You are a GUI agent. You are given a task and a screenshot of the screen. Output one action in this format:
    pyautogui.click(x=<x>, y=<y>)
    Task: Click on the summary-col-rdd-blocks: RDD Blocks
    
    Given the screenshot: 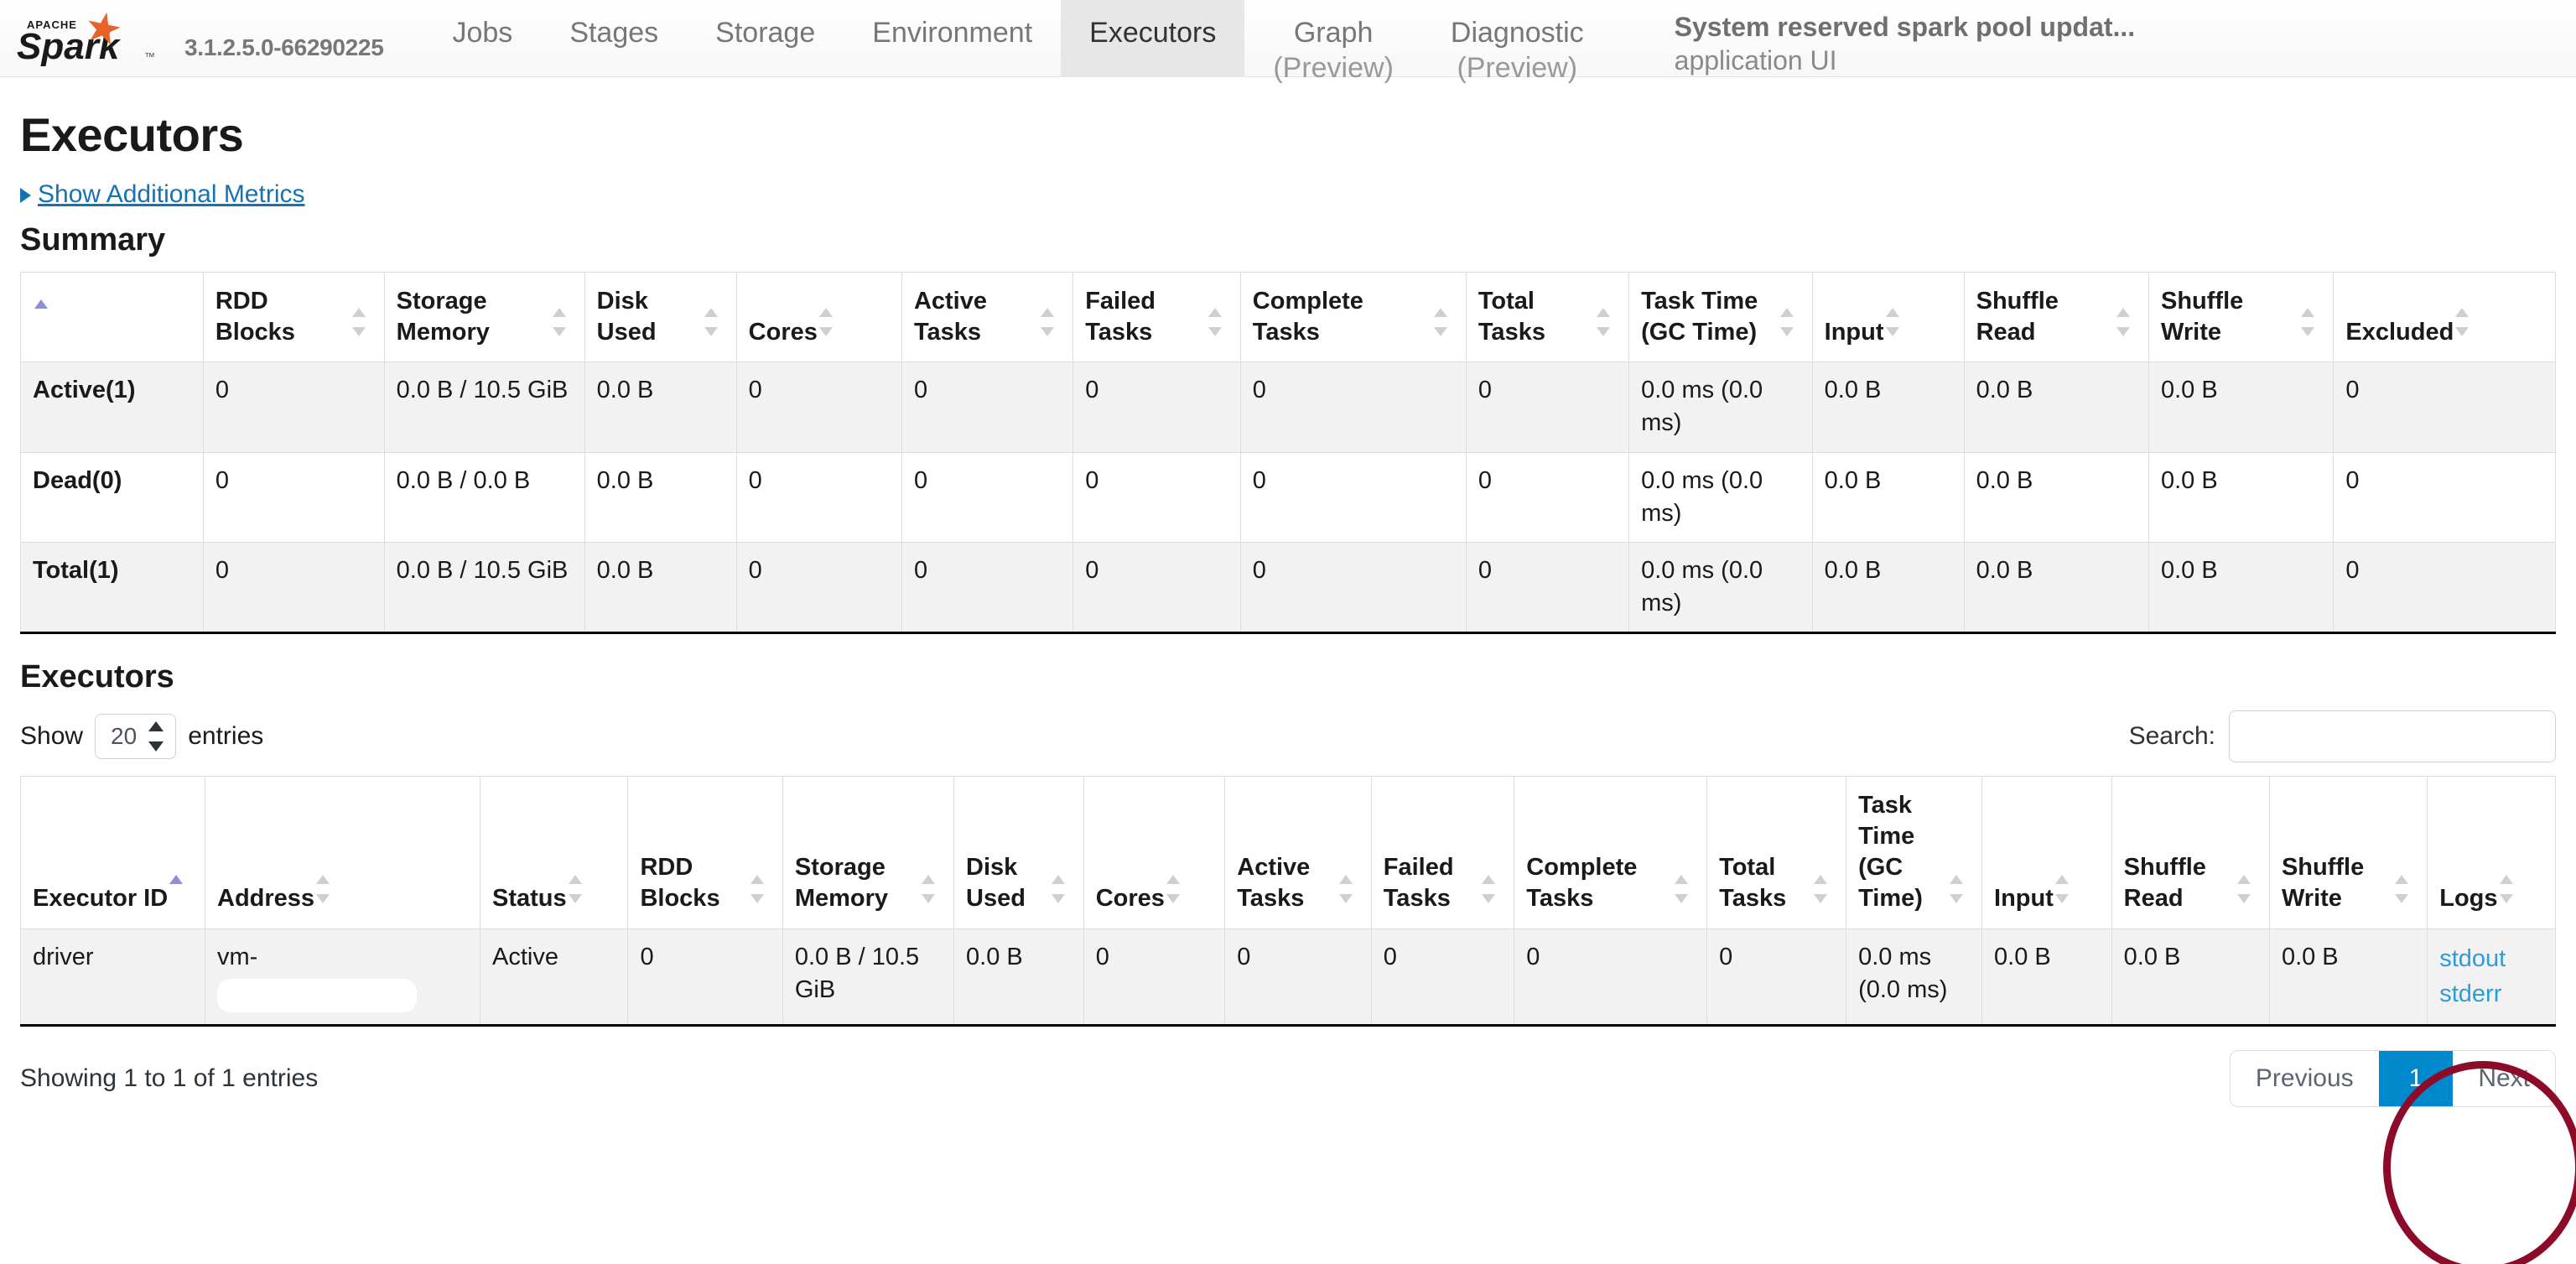 What is the action you would take?
    pyautogui.click(x=293, y=317)
    